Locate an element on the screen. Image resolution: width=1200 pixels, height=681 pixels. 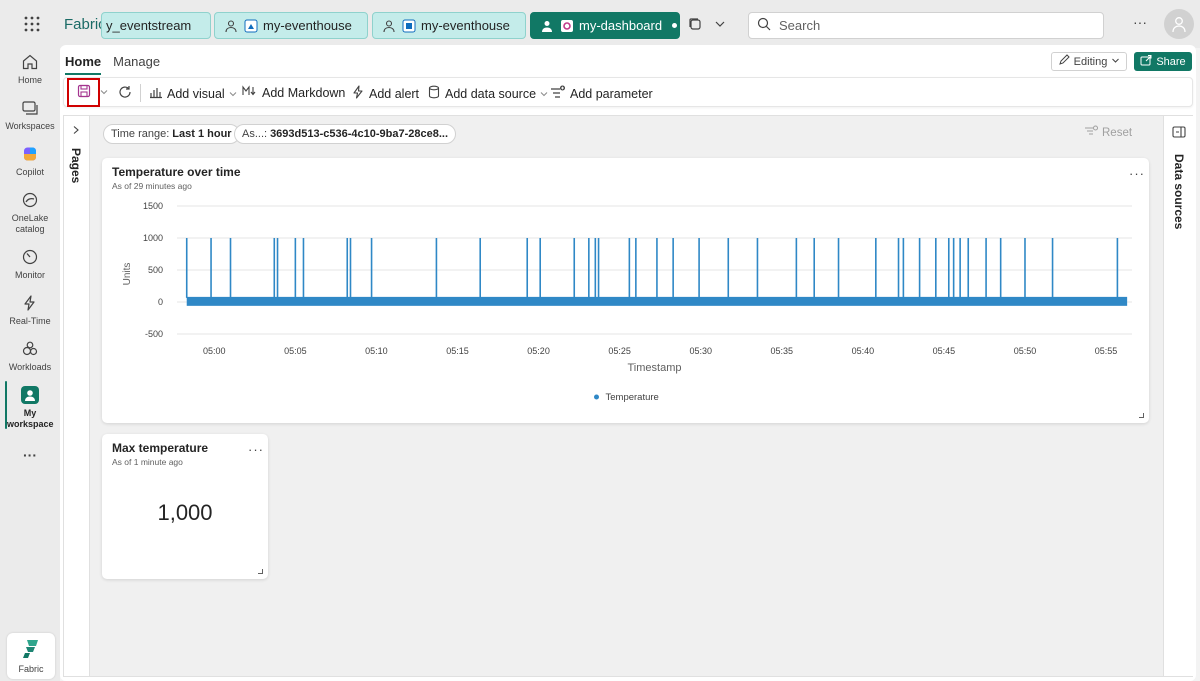
chevron-right-icon is located at coordinates (76, 131).